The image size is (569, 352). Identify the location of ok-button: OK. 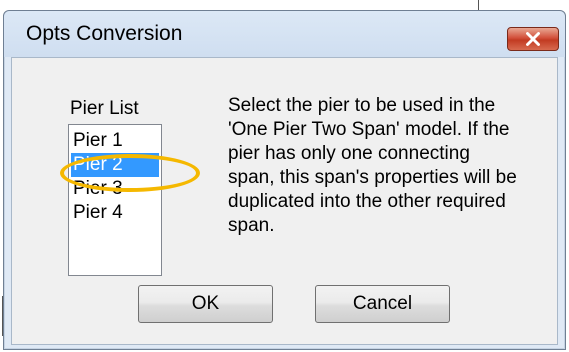
(205, 304).